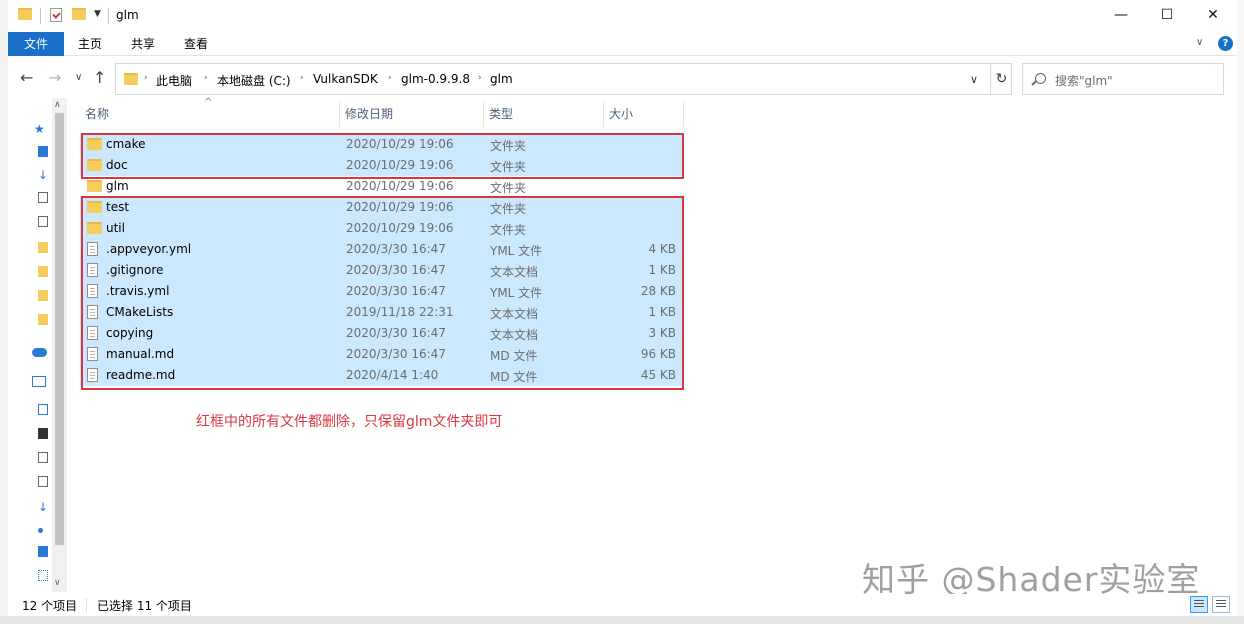 The height and width of the screenshot is (624, 1244). What do you see at coordinates (501, 79) in the screenshot?
I see `breadcrumb-glm: glm` at bounding box center [501, 79].